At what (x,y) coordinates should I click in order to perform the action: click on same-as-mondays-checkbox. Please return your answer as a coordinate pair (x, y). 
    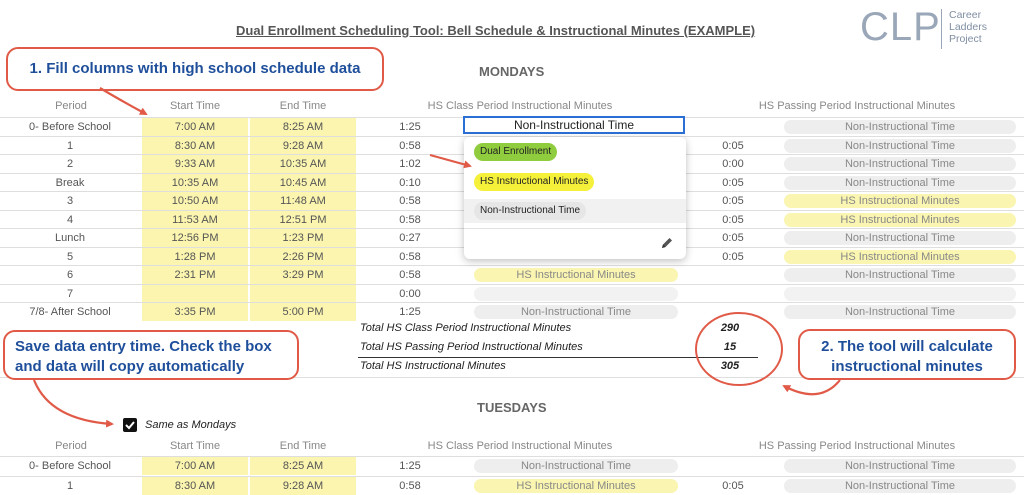
    Looking at the image, I should click on (130, 425).